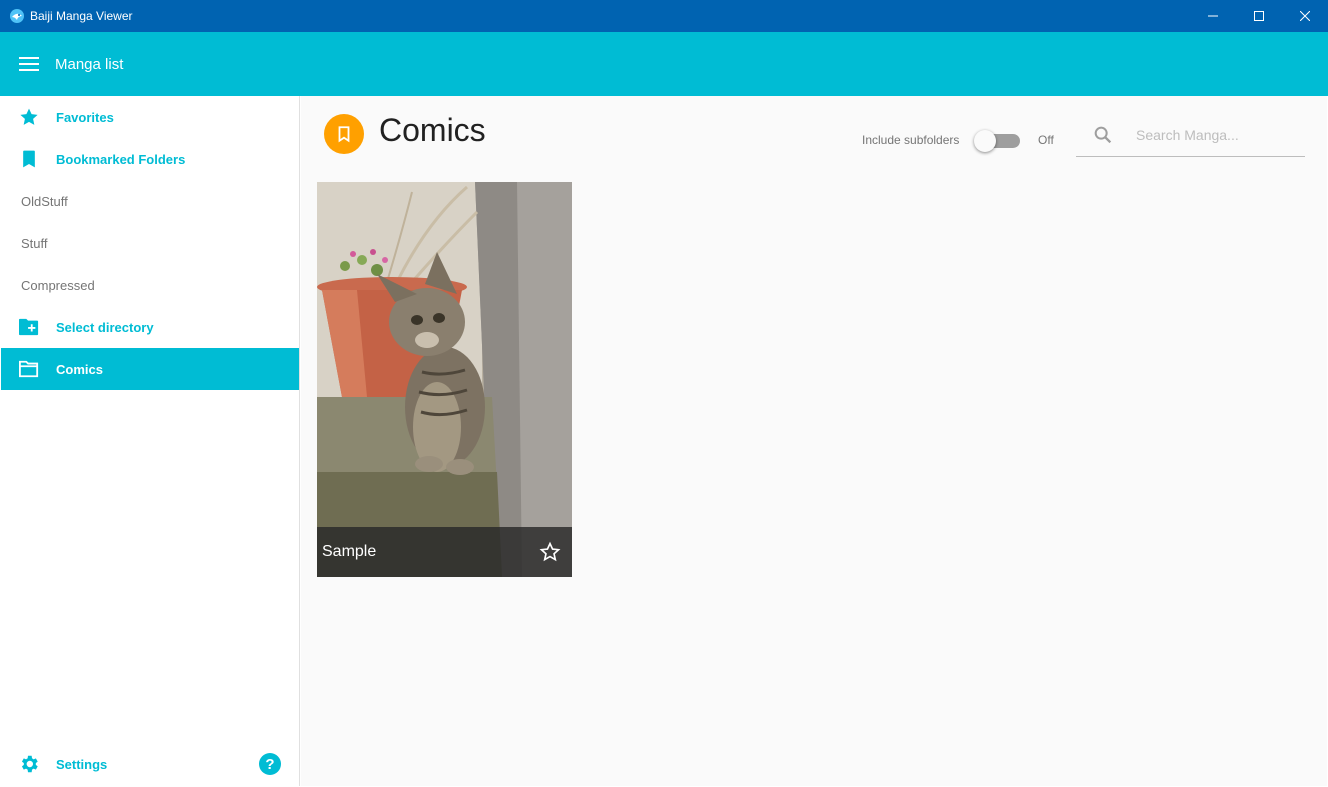 This screenshot has height=787, width=1328. I want to click on manga-title: Sample, so click(349, 551).